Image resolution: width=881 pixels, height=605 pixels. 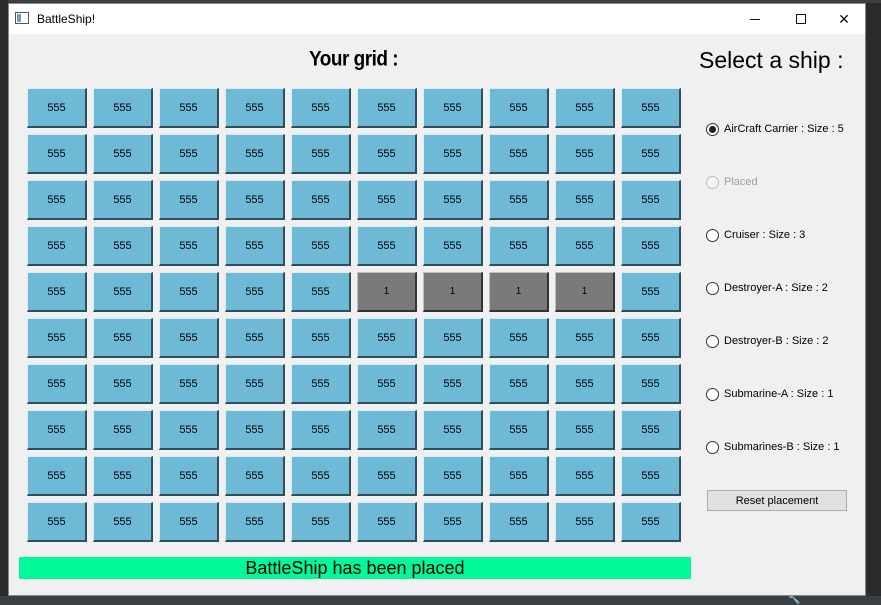 I want to click on ship-option: Submarines-B : Size : 1, so click(x=786, y=447).